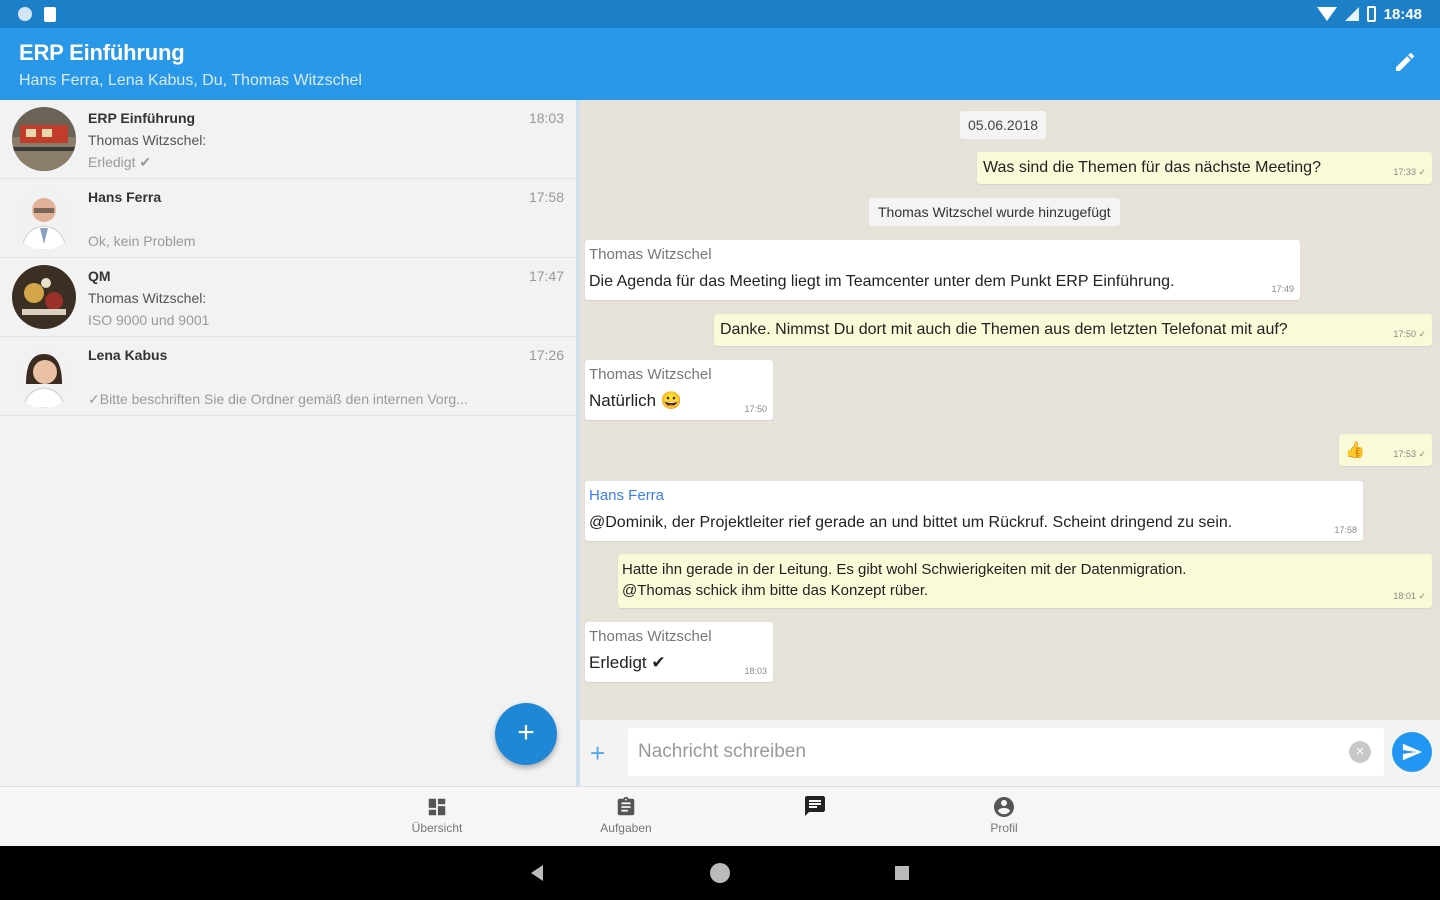 The width and height of the screenshot is (1440, 900). I want to click on chat-name: QM, so click(99, 276).